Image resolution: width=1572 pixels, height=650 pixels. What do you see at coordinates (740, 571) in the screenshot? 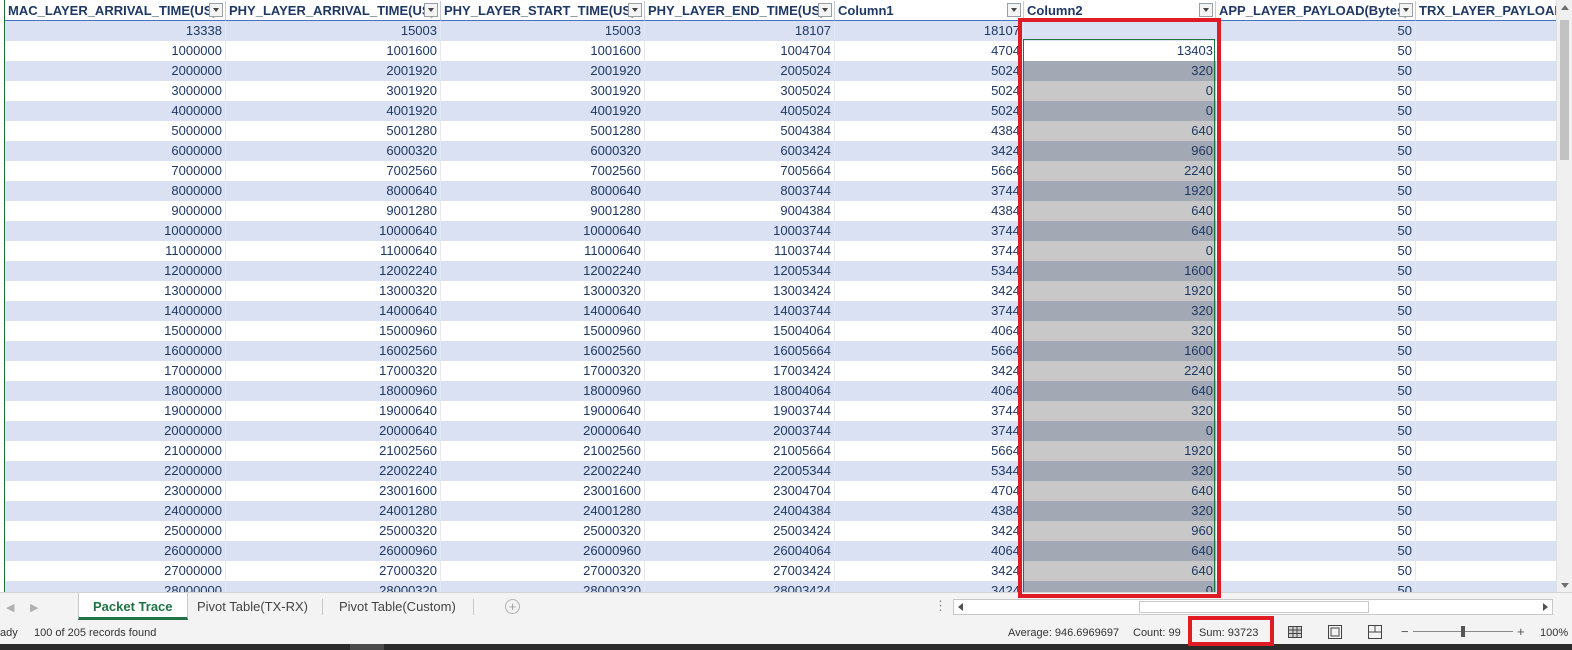
I see `table-cell: 27003424` at bounding box center [740, 571].